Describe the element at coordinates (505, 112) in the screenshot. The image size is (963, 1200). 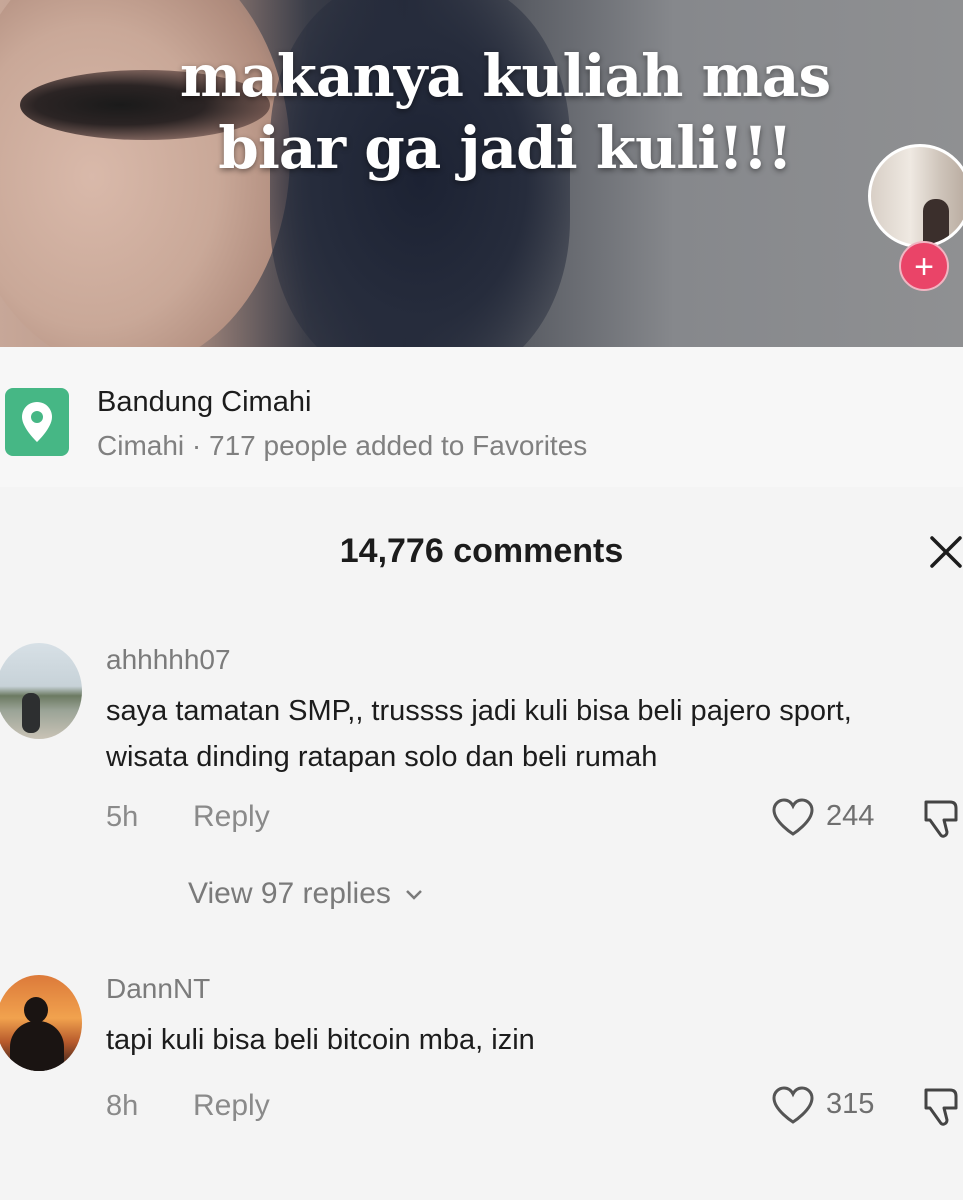
I see `video-caption: makanya kuliah mas biar ga jadi kuli!!!` at that location.